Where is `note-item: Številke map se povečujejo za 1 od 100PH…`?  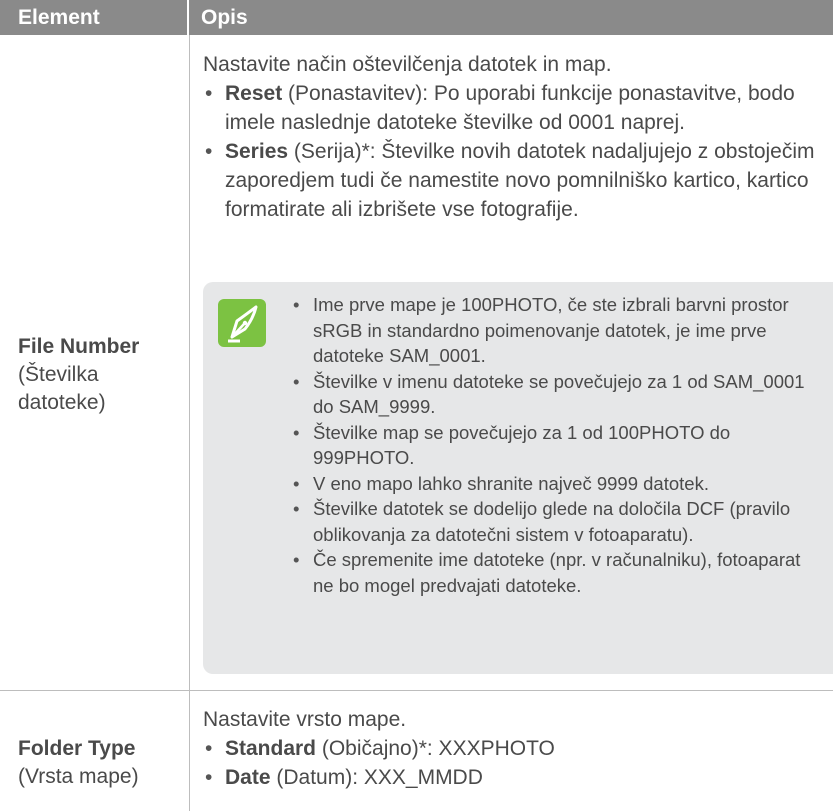 note-item: Številke map se povečujejo za 1 od 100PH… is located at coordinates (551, 445).